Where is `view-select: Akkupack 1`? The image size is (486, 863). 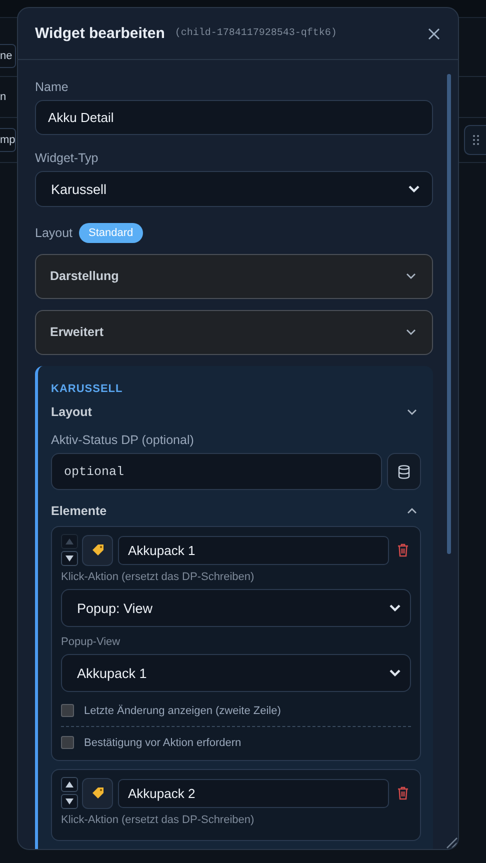 view-select: Akkupack 1 is located at coordinates (236, 673).